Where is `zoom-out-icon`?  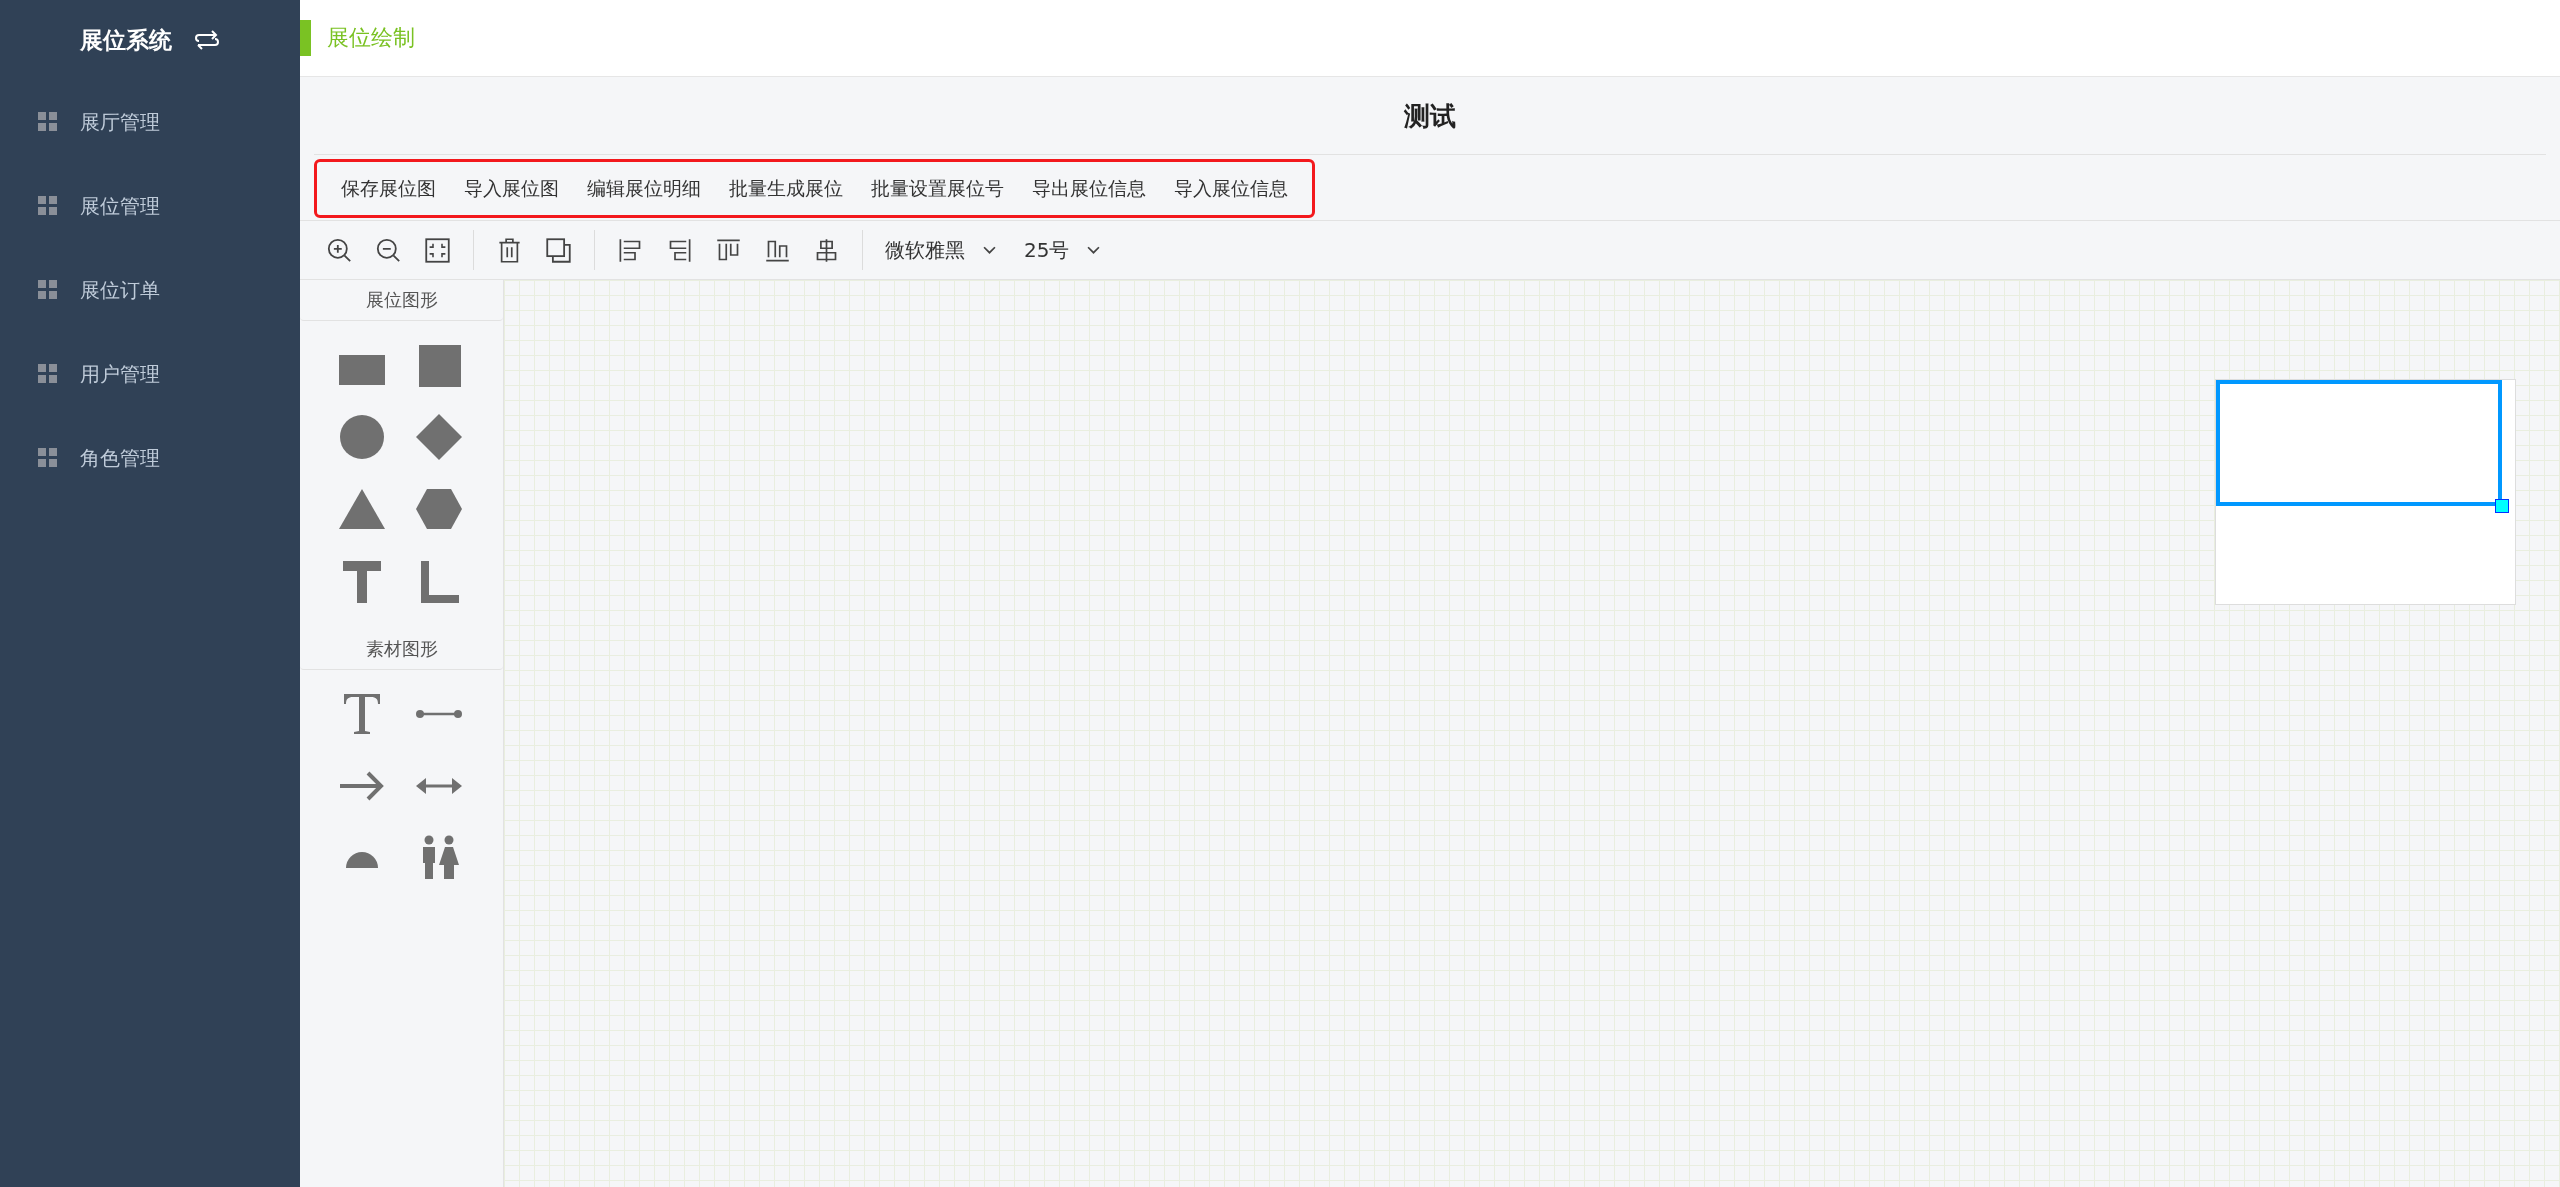 zoom-out-icon is located at coordinates (388, 250).